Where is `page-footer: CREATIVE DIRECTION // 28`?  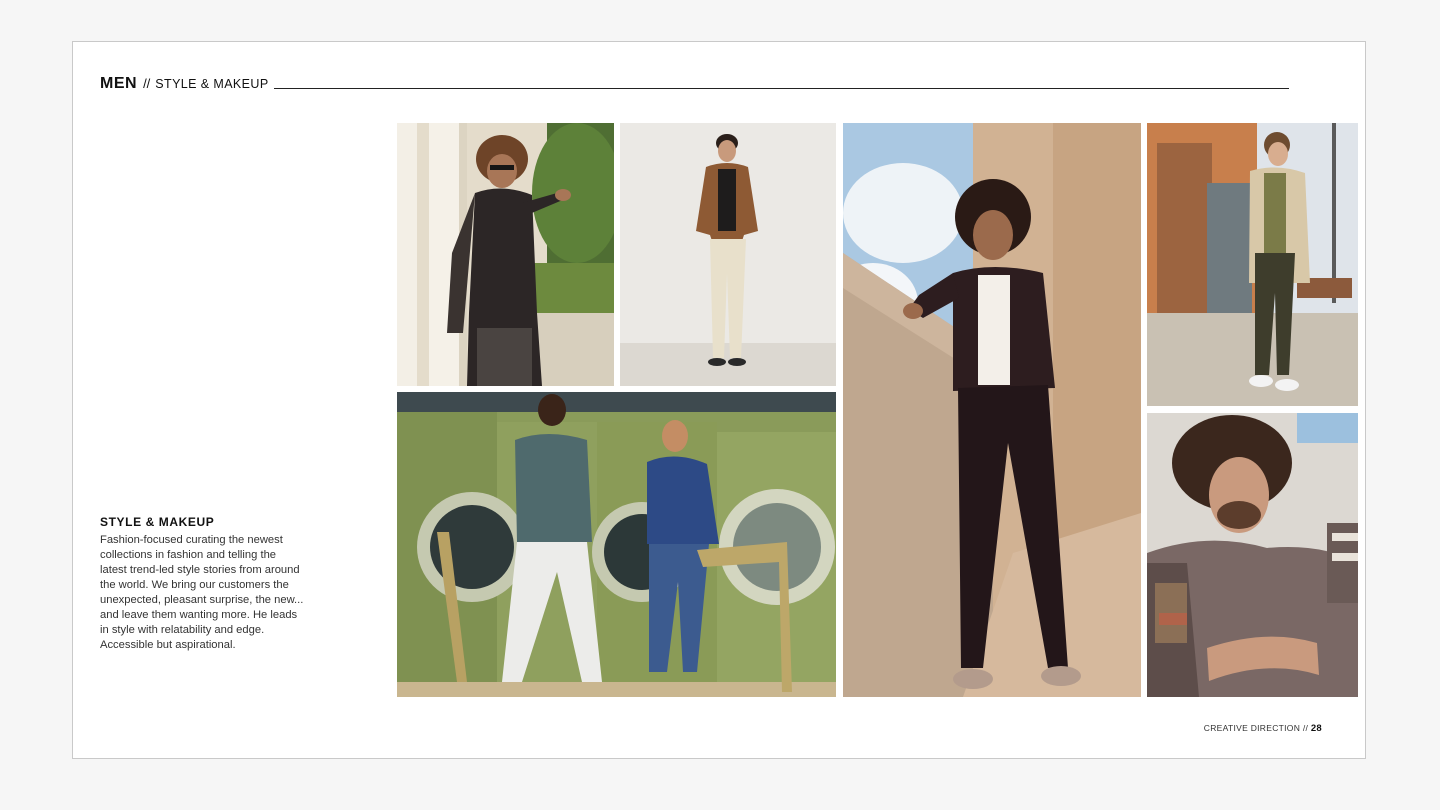
page-footer: CREATIVE DIRECTION // 28 is located at coordinates (1263, 728).